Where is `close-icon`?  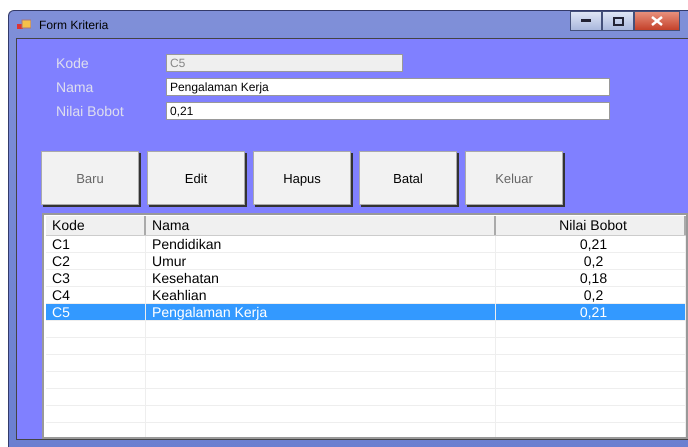 close-icon is located at coordinates (657, 21).